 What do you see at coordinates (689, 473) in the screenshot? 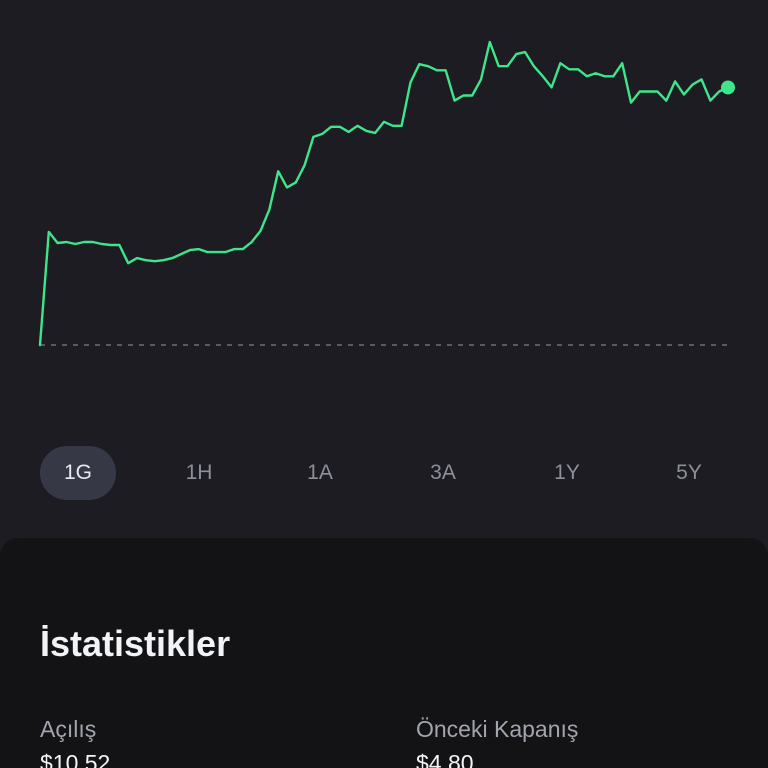
I see `range-tab-5y: 5Y` at bounding box center [689, 473].